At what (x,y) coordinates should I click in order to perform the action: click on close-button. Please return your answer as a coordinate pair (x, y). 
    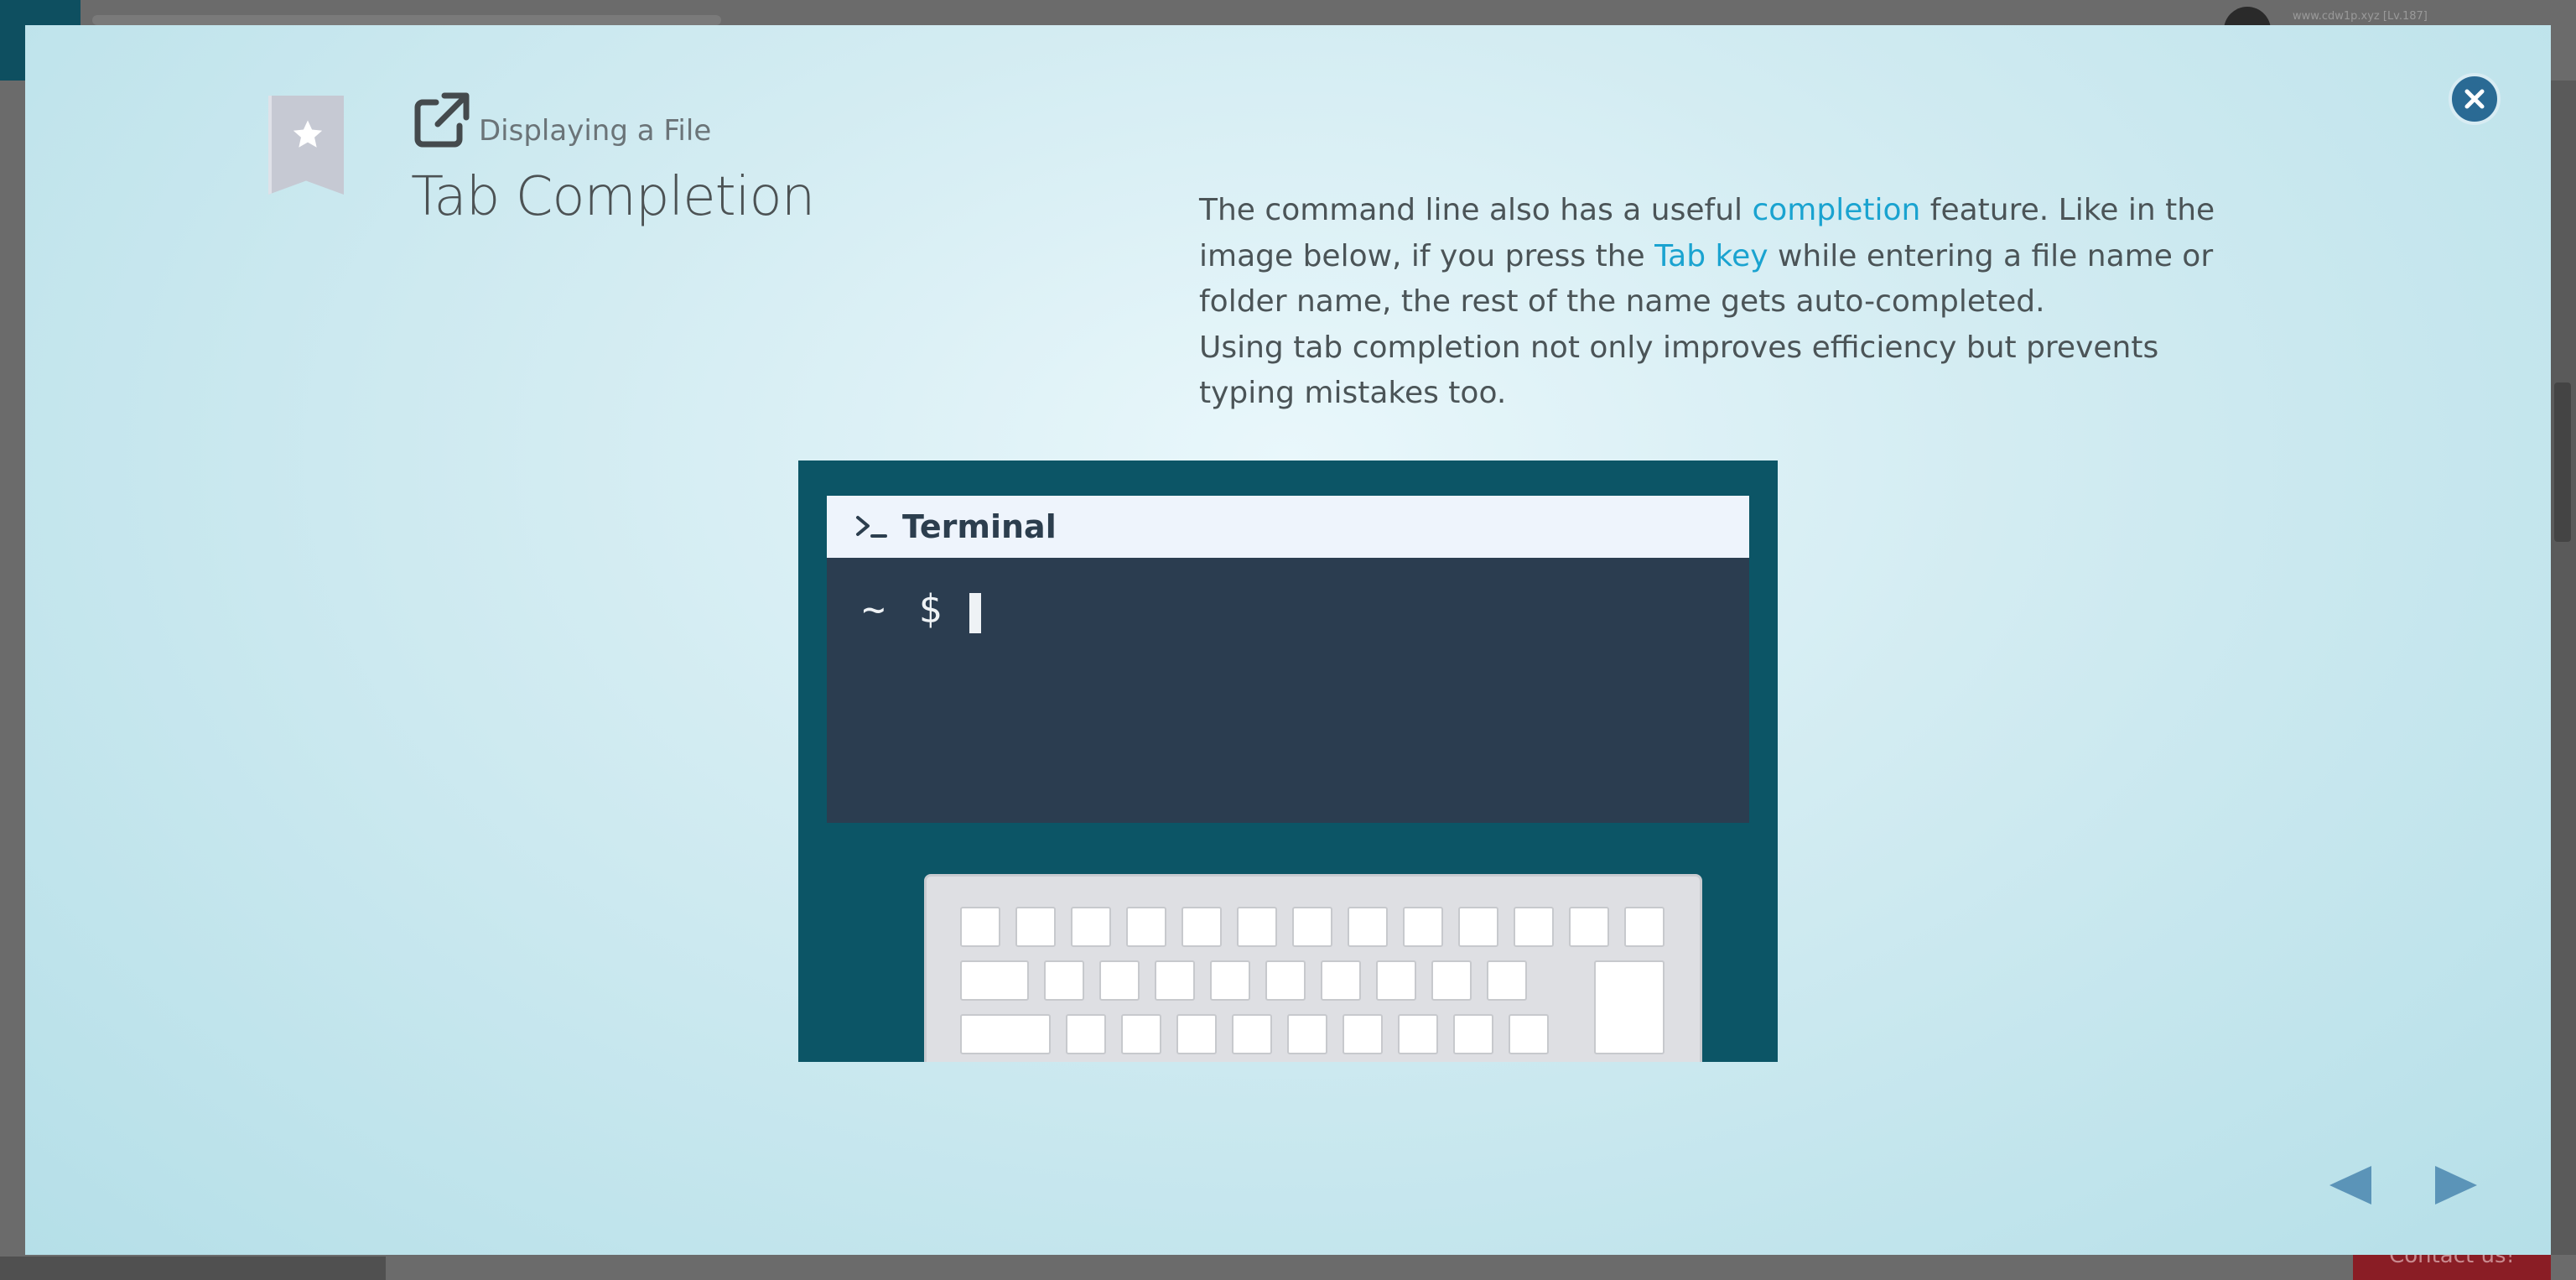
    Looking at the image, I should click on (2475, 99).